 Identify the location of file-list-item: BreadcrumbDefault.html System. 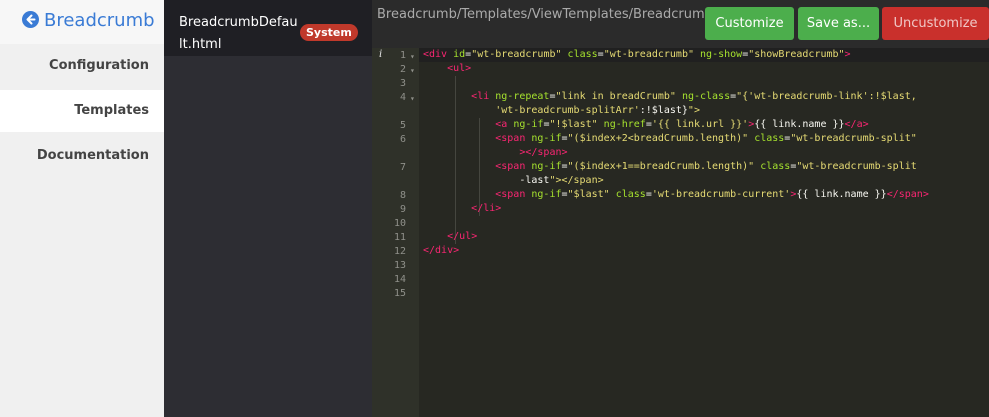
(268, 28).